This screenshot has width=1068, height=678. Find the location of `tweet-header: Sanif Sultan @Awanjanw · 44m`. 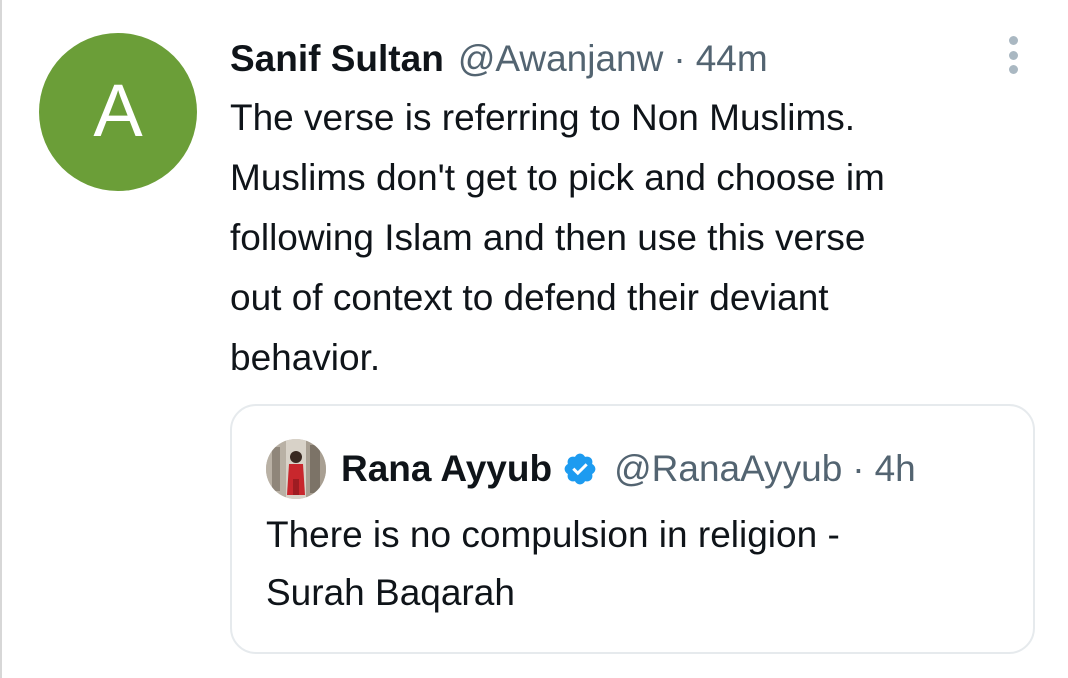

tweet-header: Sanif Sultan @Awanjanw · 44m is located at coordinates (499, 59).